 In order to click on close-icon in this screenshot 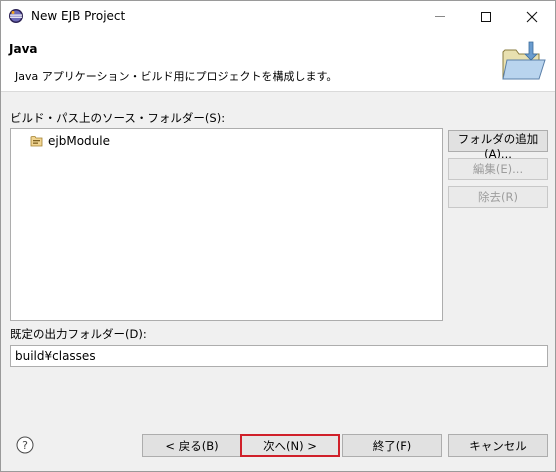, I will do `click(532, 16)`.